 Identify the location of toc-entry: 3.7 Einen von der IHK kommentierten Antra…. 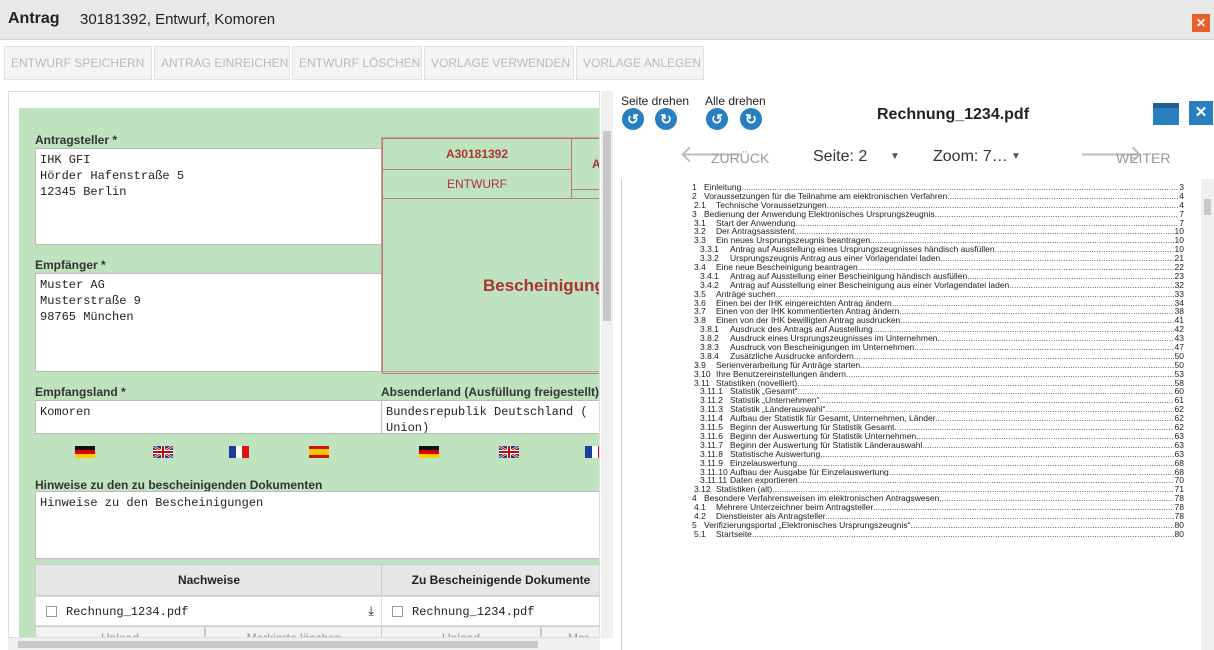
(939, 312).